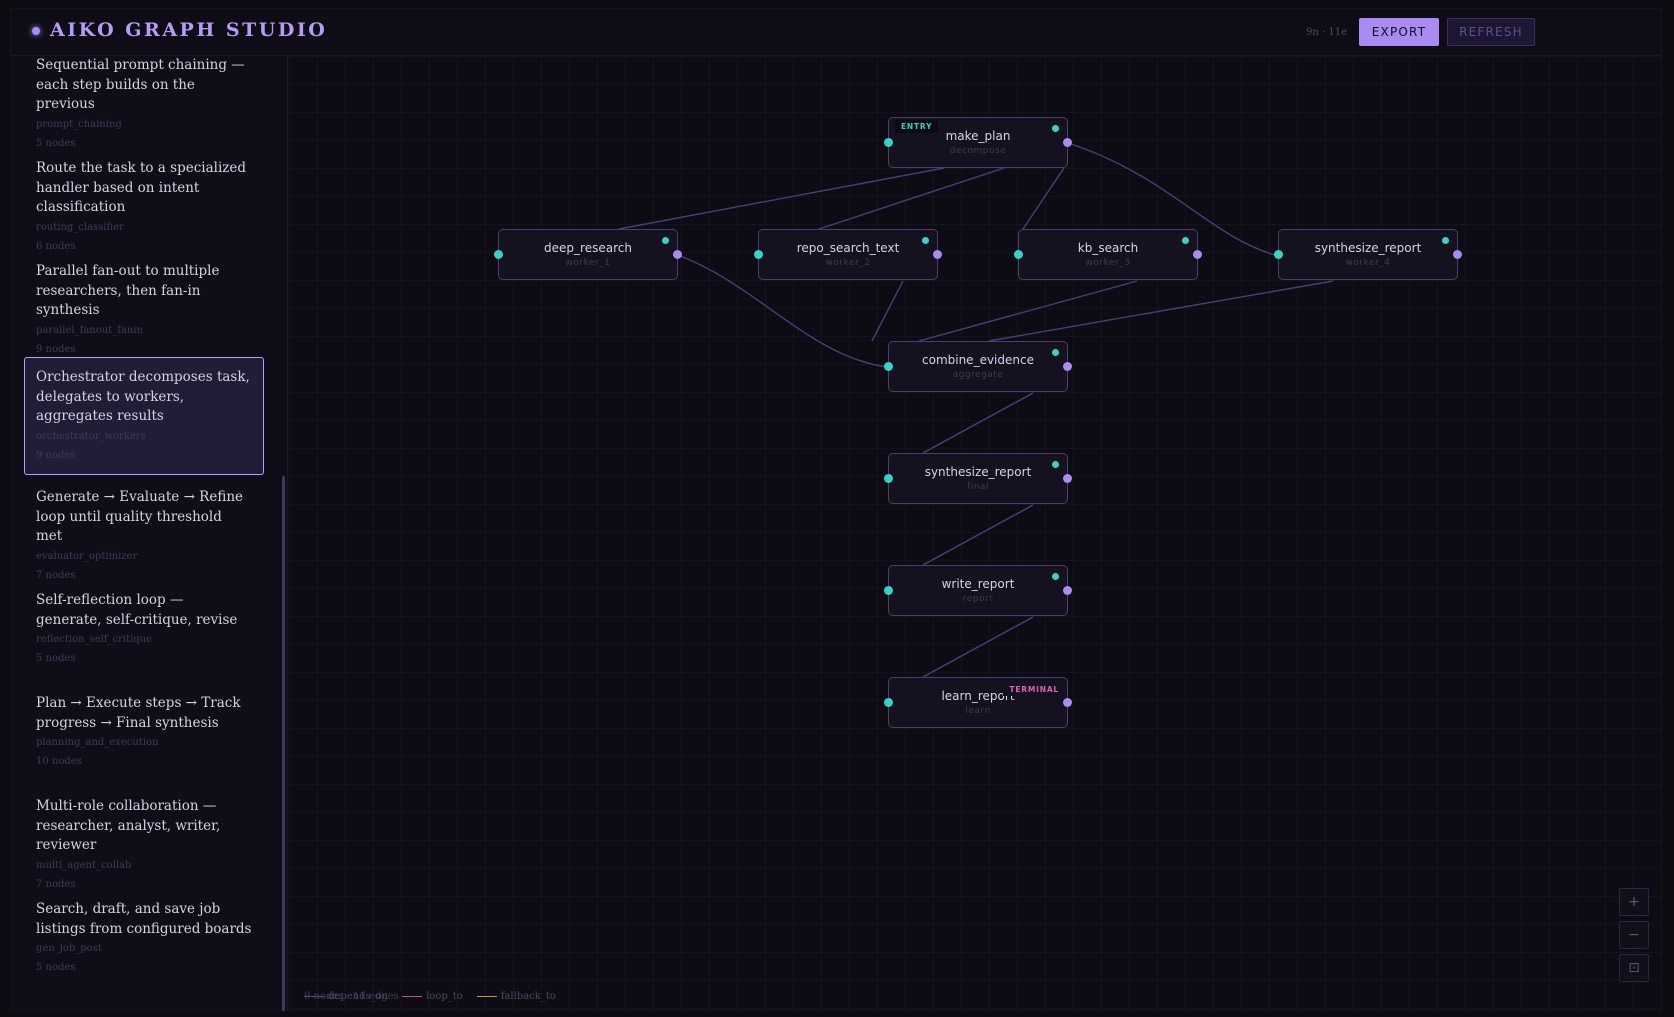  What do you see at coordinates (848, 263) in the screenshot?
I see `node-role: worker_2` at bounding box center [848, 263].